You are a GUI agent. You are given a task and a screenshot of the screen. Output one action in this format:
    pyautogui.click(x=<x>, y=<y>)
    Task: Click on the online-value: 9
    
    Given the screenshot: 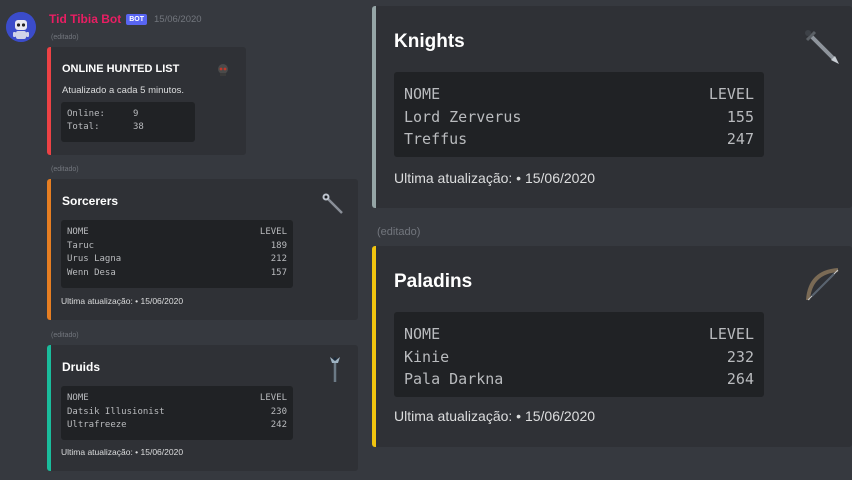 What is the action you would take?
    pyautogui.click(x=136, y=114)
    